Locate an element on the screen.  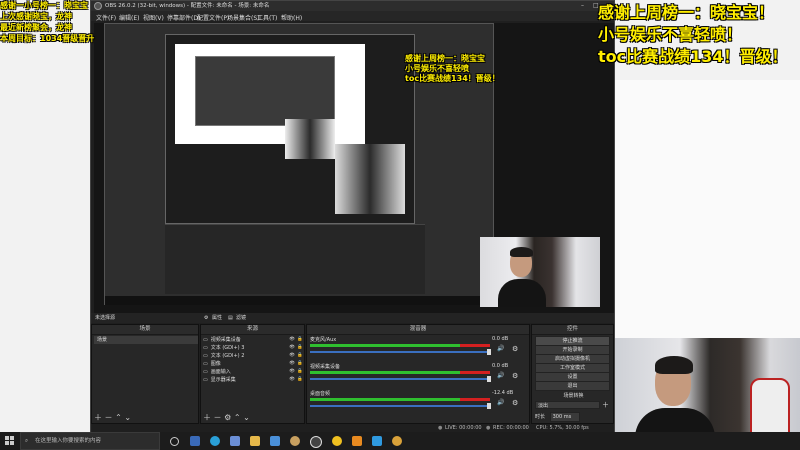
properties-button: 属性 is located at coordinates (217, 318).